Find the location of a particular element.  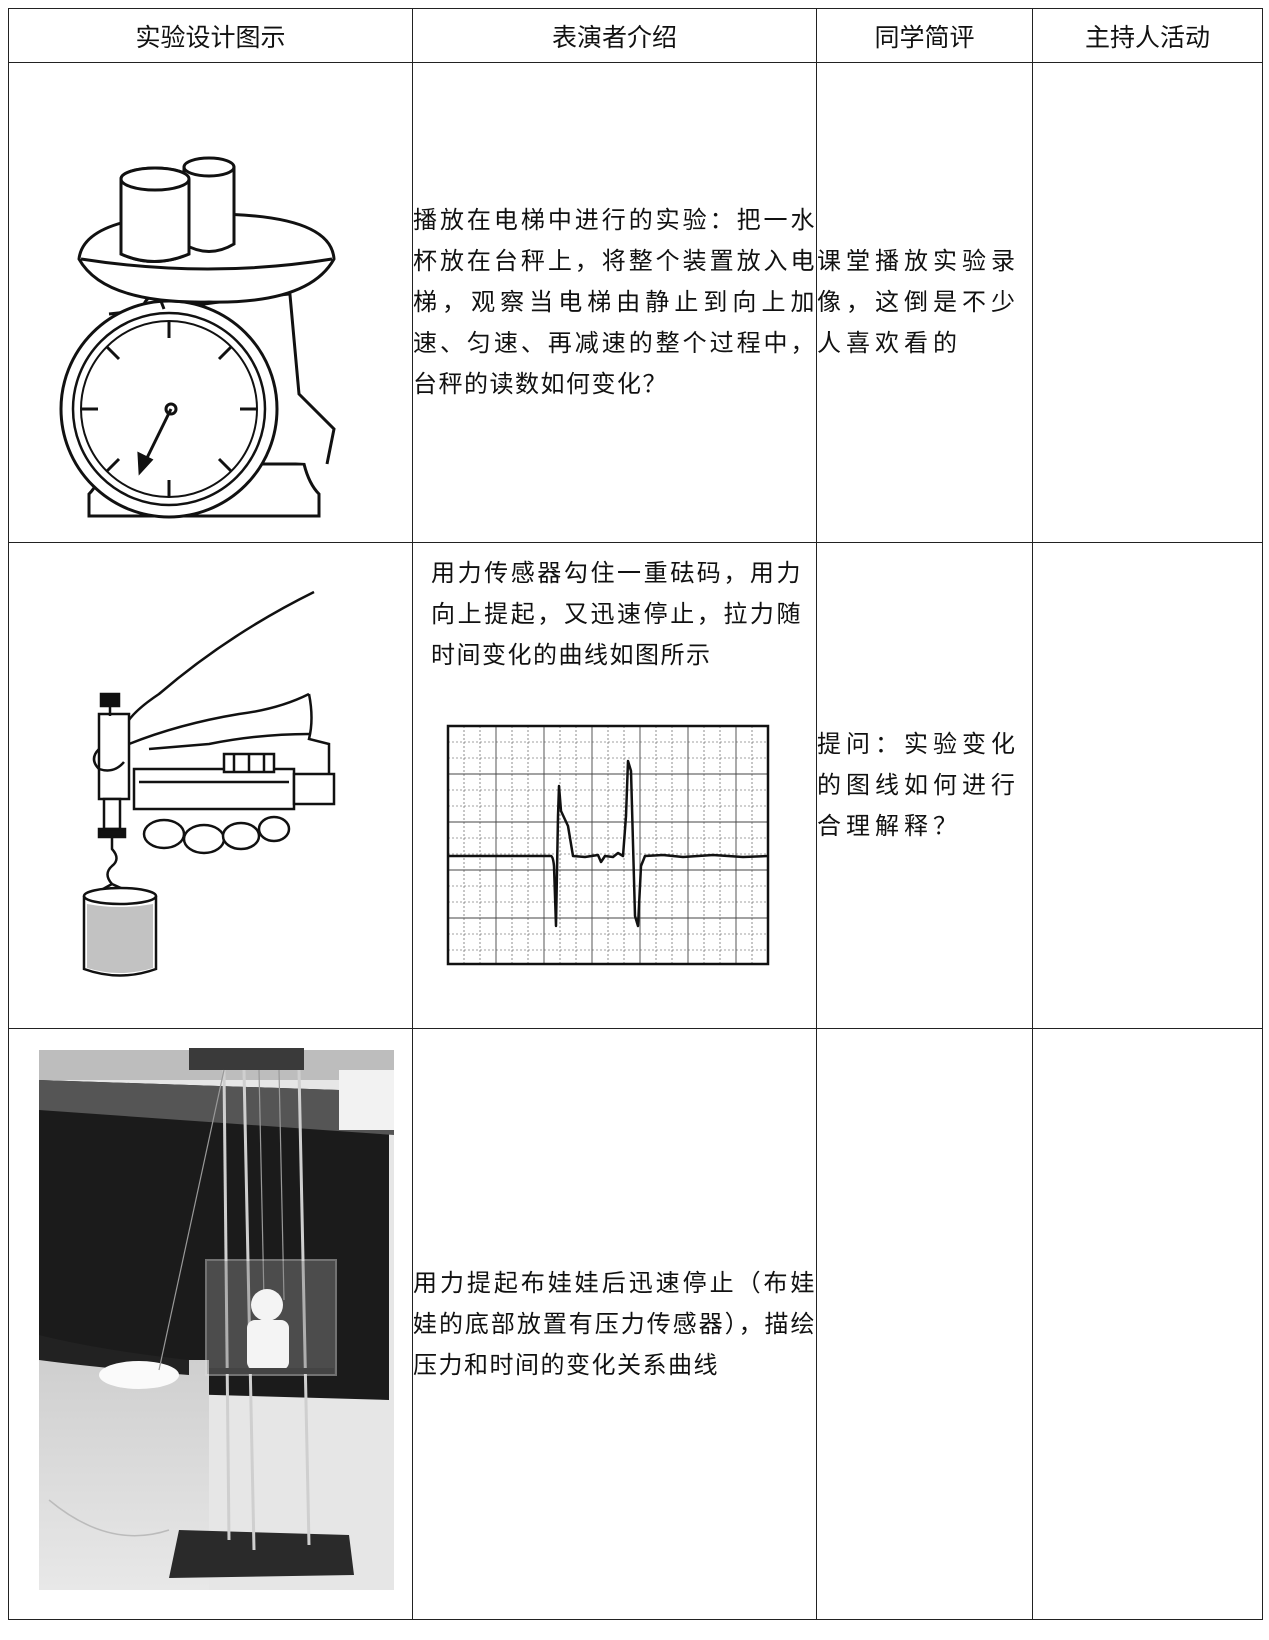

header-performer-intro: 表演者介绍 is located at coordinates (614, 35).